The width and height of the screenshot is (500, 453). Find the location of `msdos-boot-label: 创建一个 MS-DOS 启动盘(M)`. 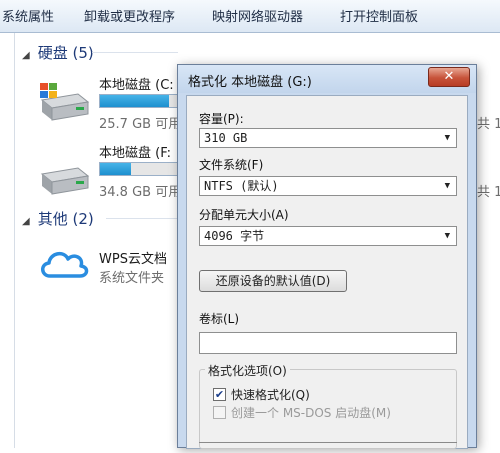

msdos-boot-label: 创建一个 MS-DOS 启动盘(M) is located at coordinates (311, 413).